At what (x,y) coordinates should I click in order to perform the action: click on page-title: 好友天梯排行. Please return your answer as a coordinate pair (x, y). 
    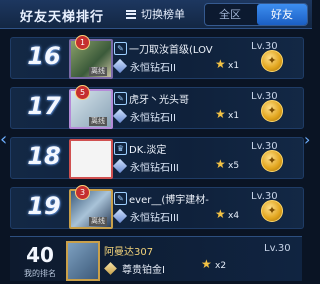
    Looking at the image, I should click on (62, 17).